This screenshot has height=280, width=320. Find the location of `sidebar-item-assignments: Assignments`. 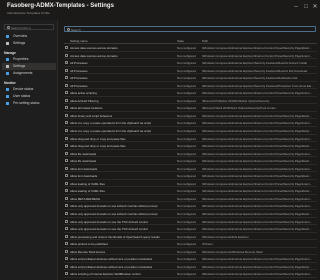

sidebar-item-assignments: Assignments is located at coordinates (29, 73).